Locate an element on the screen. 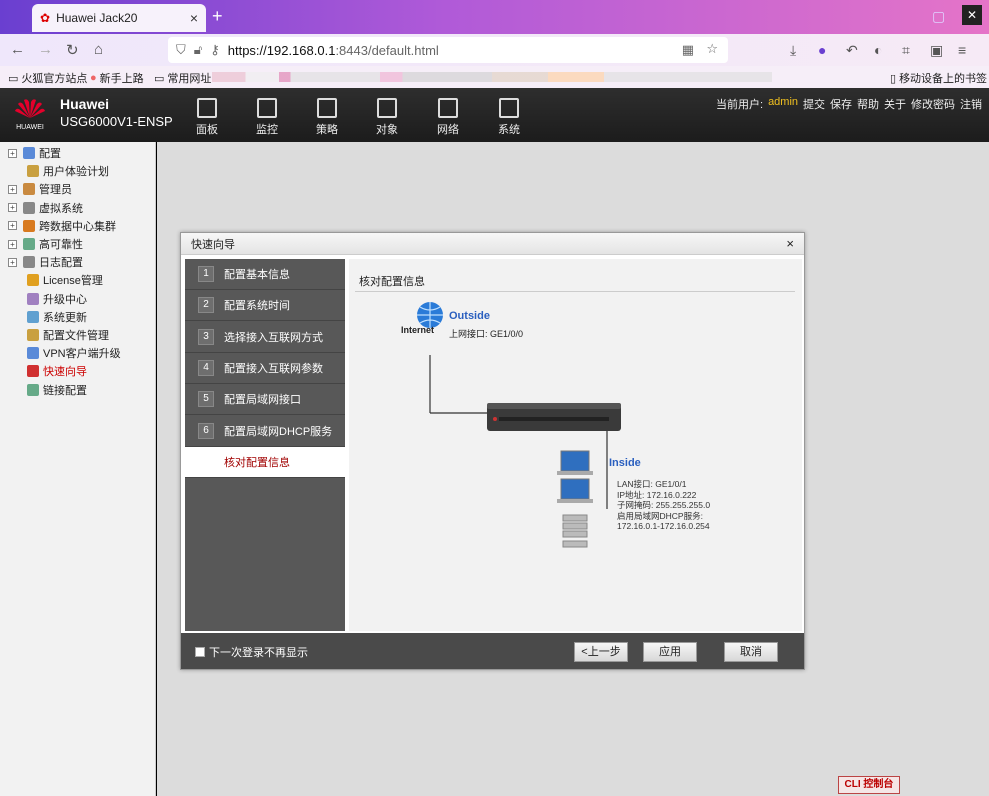 This screenshot has width=989, height=796. sidebar-item: + 管理员 is located at coordinates (40, 189).